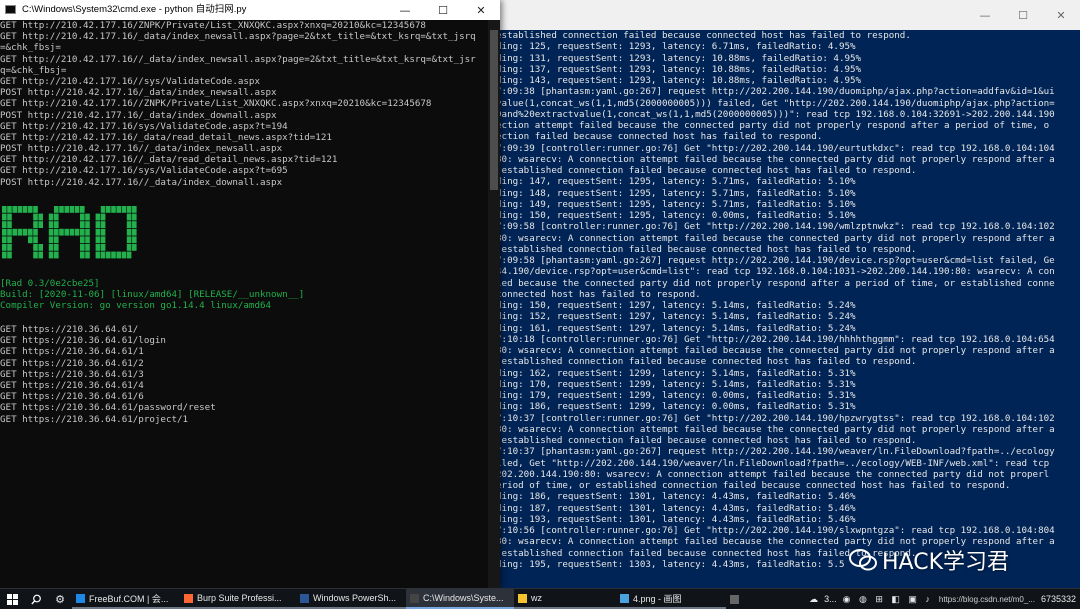 The width and height of the screenshot is (1080, 609). What do you see at coordinates (888, 599) in the screenshot?
I see `tray-icons: ◉ ◍ ⊞ ◧ ▣ ♪` at bounding box center [888, 599].